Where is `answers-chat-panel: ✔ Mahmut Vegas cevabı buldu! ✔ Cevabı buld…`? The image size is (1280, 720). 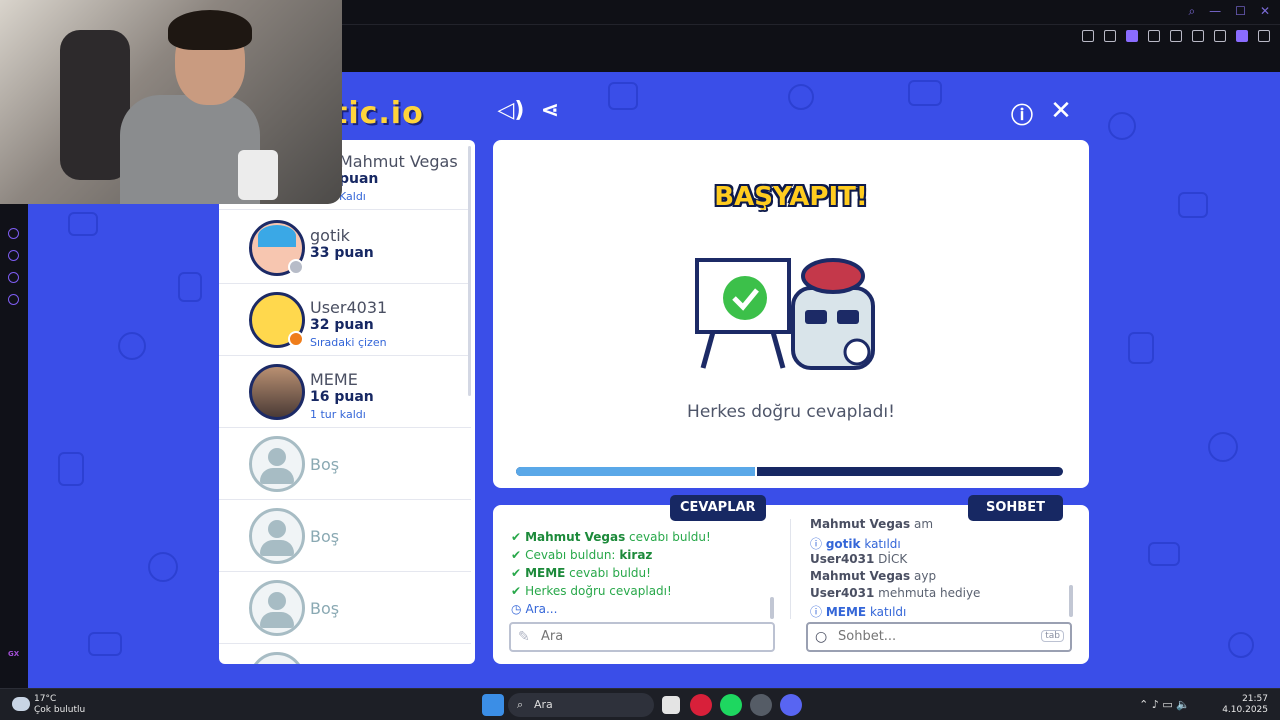 answers-chat-panel: ✔ Mahmut Vegas cevabı buldu! ✔ Cevabı buld… is located at coordinates (791, 584).